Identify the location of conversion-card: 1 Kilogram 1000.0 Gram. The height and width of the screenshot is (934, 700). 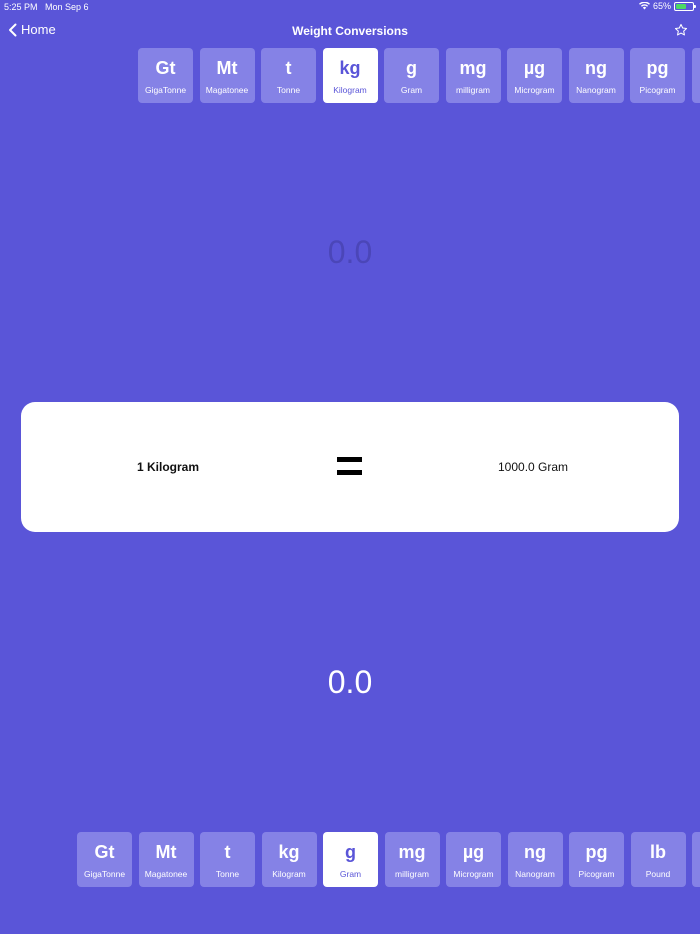
(350, 467).